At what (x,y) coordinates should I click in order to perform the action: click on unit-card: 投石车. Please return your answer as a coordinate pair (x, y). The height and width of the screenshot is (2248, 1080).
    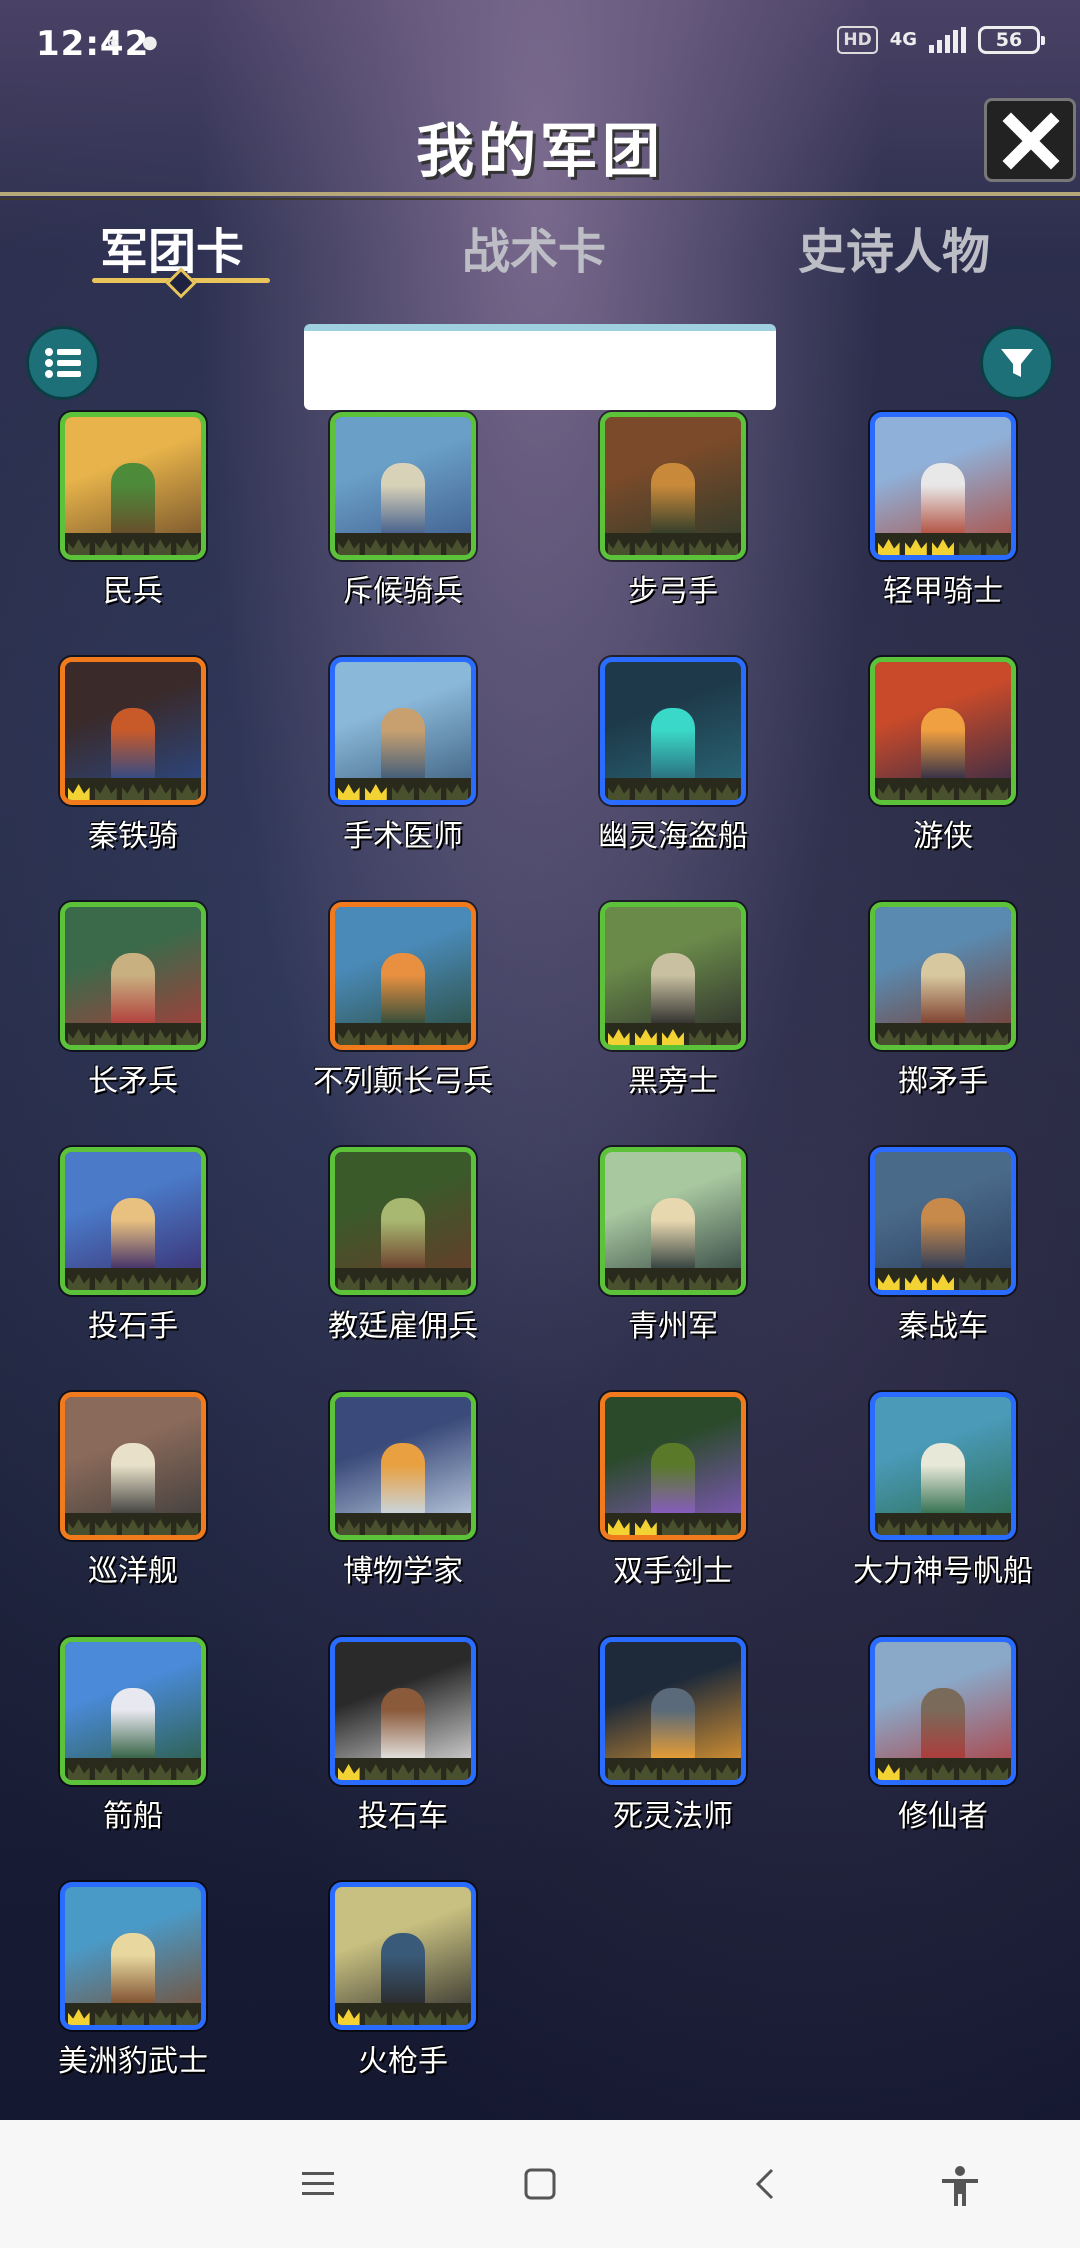
    Looking at the image, I should click on (385, 1748).